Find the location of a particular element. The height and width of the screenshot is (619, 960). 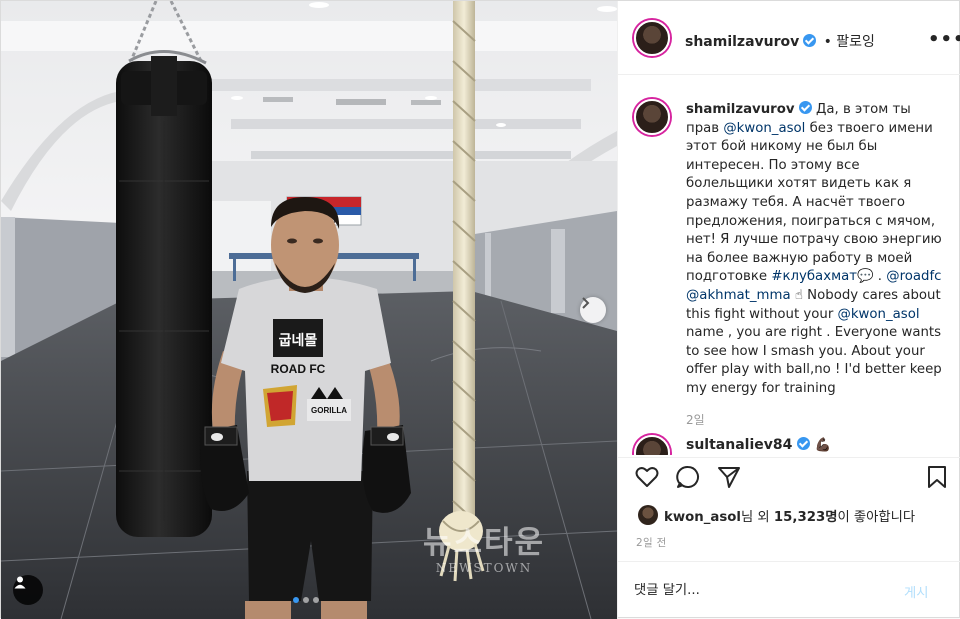

pointing-emoji: ☝ is located at coordinates (798, 295).